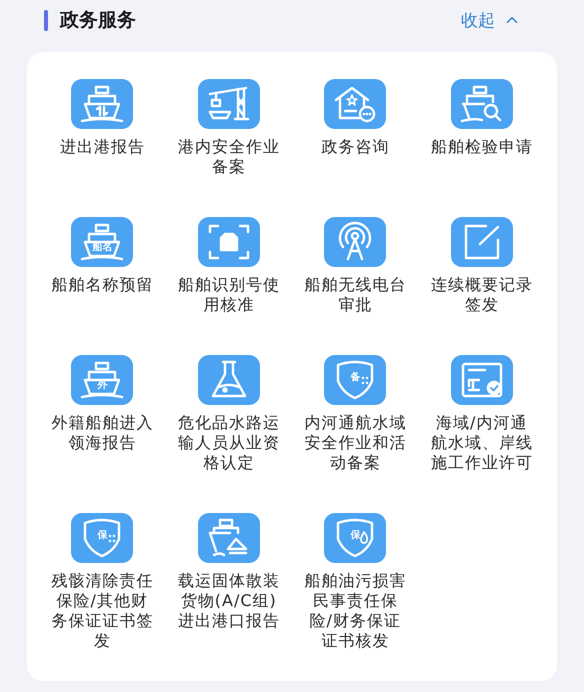 The image size is (584, 692). Describe the element at coordinates (355, 378) in the screenshot. I see `icon-label: 备` at that location.